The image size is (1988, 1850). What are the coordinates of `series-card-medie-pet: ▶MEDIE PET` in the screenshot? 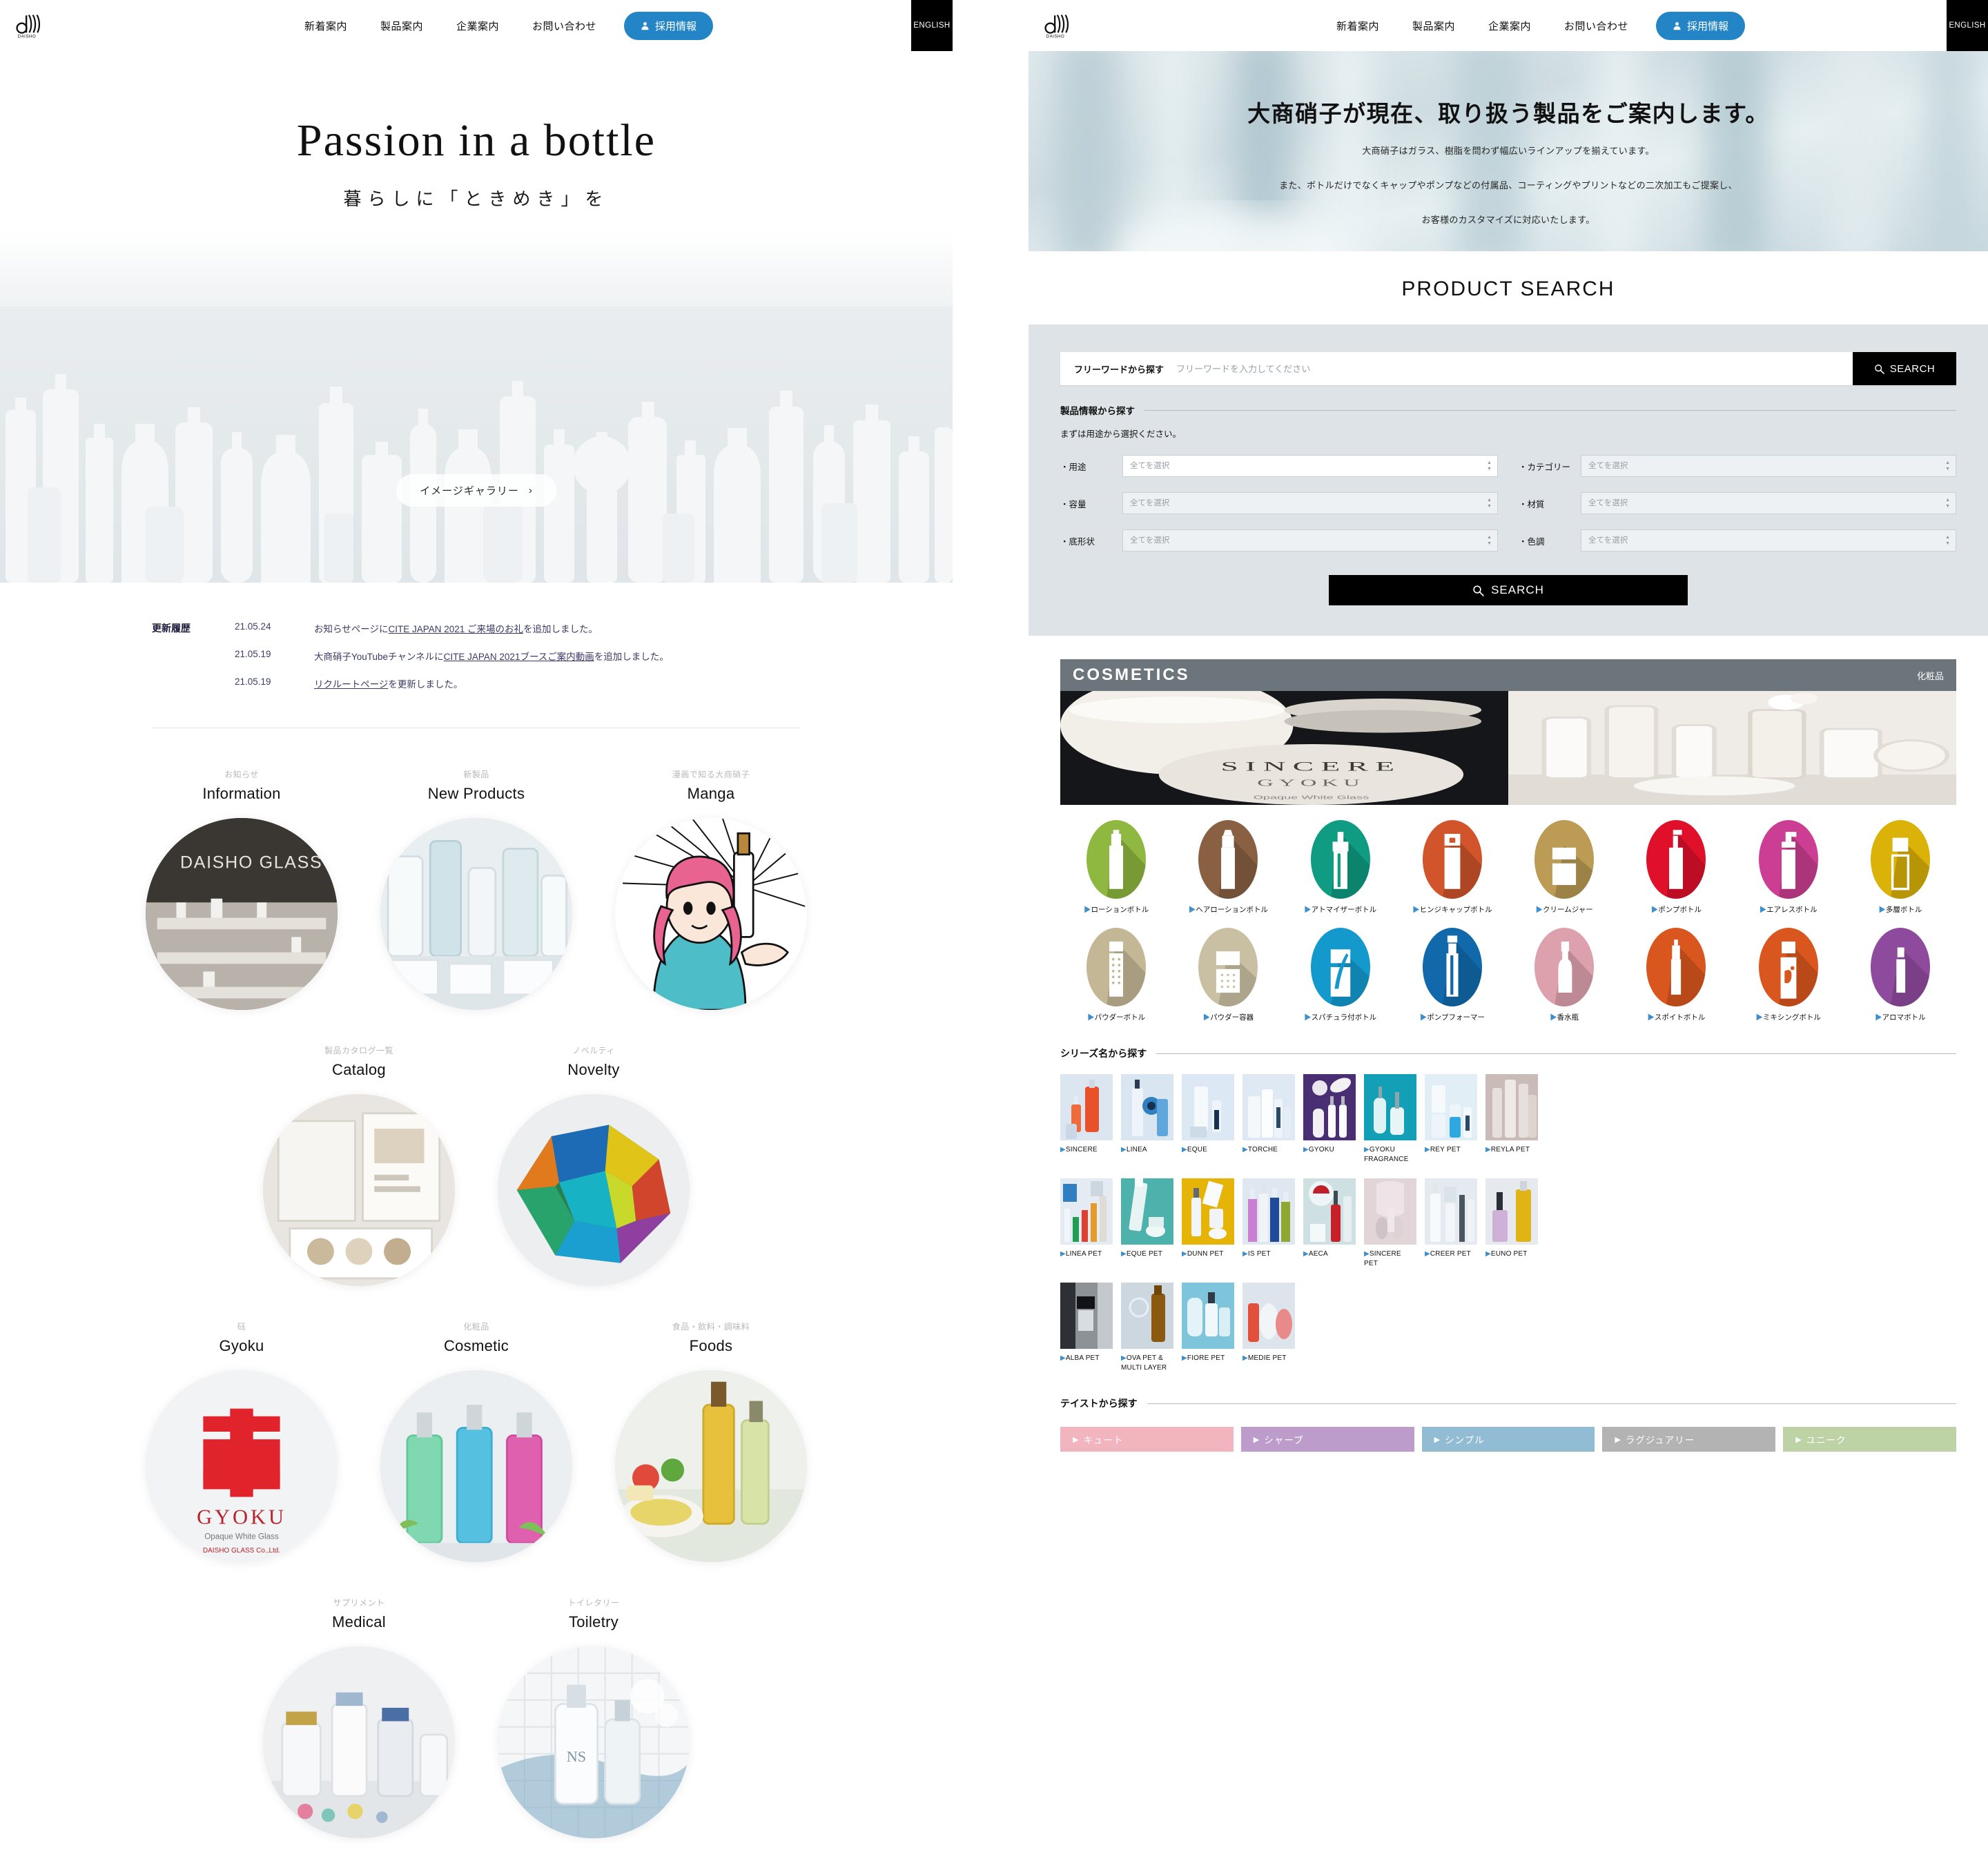 It's located at (1268, 1328).